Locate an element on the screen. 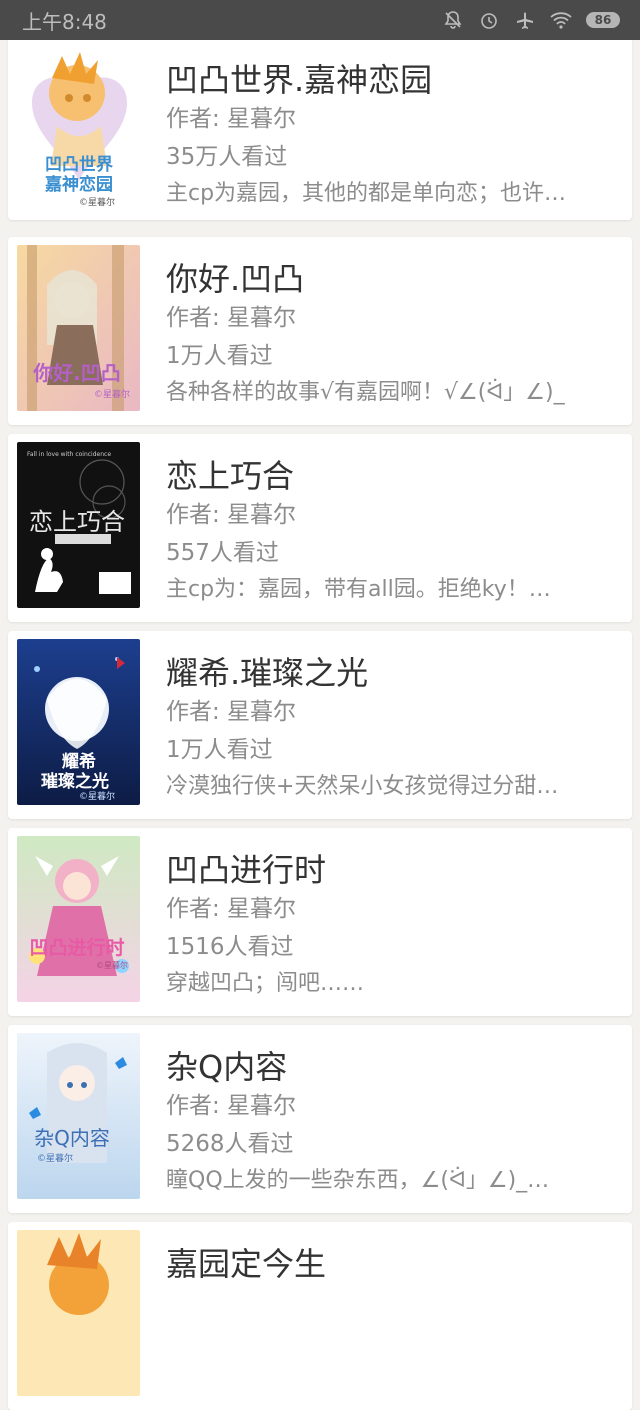 The height and width of the screenshot is (1410, 640). book-cover: 杂Q内容 ©星暮尔 is located at coordinates (78, 1116).